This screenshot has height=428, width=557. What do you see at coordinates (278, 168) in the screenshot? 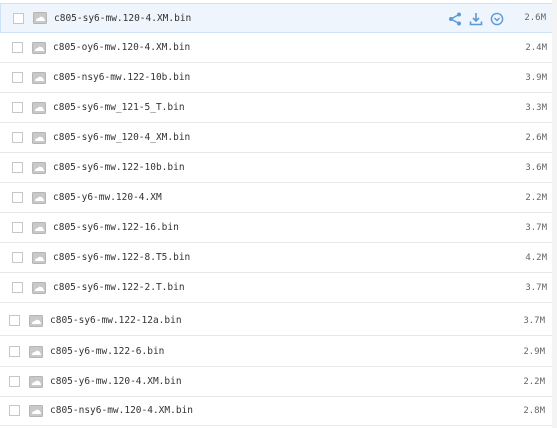
I see `file-row: c805-sy6-mw.122-10b.bin 3.6M` at bounding box center [278, 168].